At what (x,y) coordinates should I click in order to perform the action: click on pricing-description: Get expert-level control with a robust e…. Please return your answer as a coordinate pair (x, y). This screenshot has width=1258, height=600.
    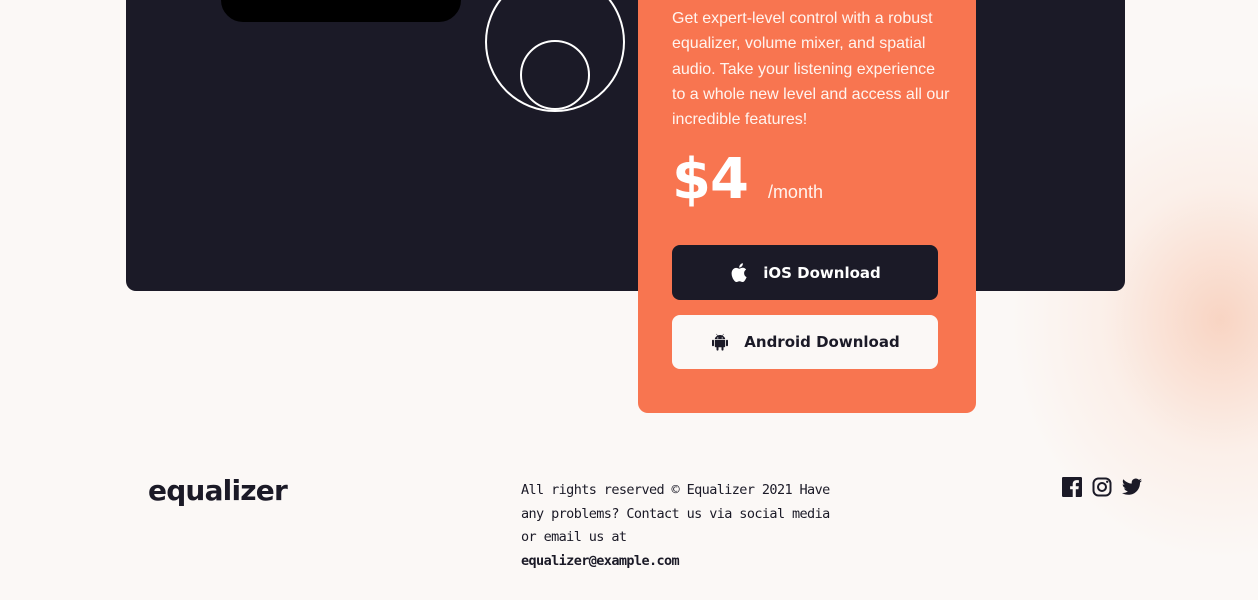
    Looking at the image, I should click on (811, 69).